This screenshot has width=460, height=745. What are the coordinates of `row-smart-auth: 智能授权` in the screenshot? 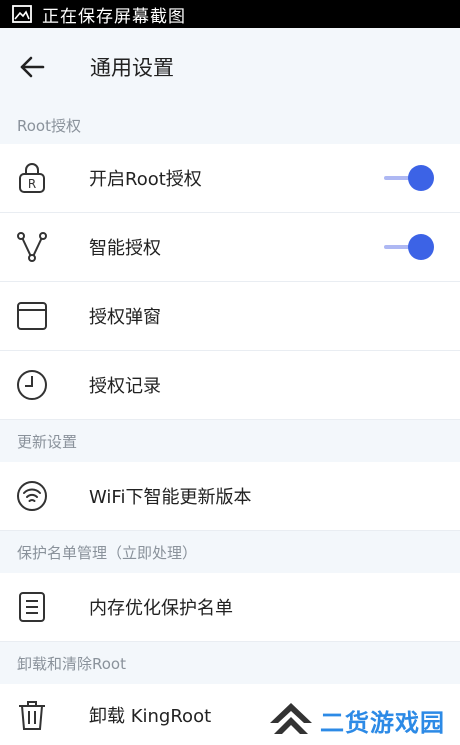 It's located at (230, 247).